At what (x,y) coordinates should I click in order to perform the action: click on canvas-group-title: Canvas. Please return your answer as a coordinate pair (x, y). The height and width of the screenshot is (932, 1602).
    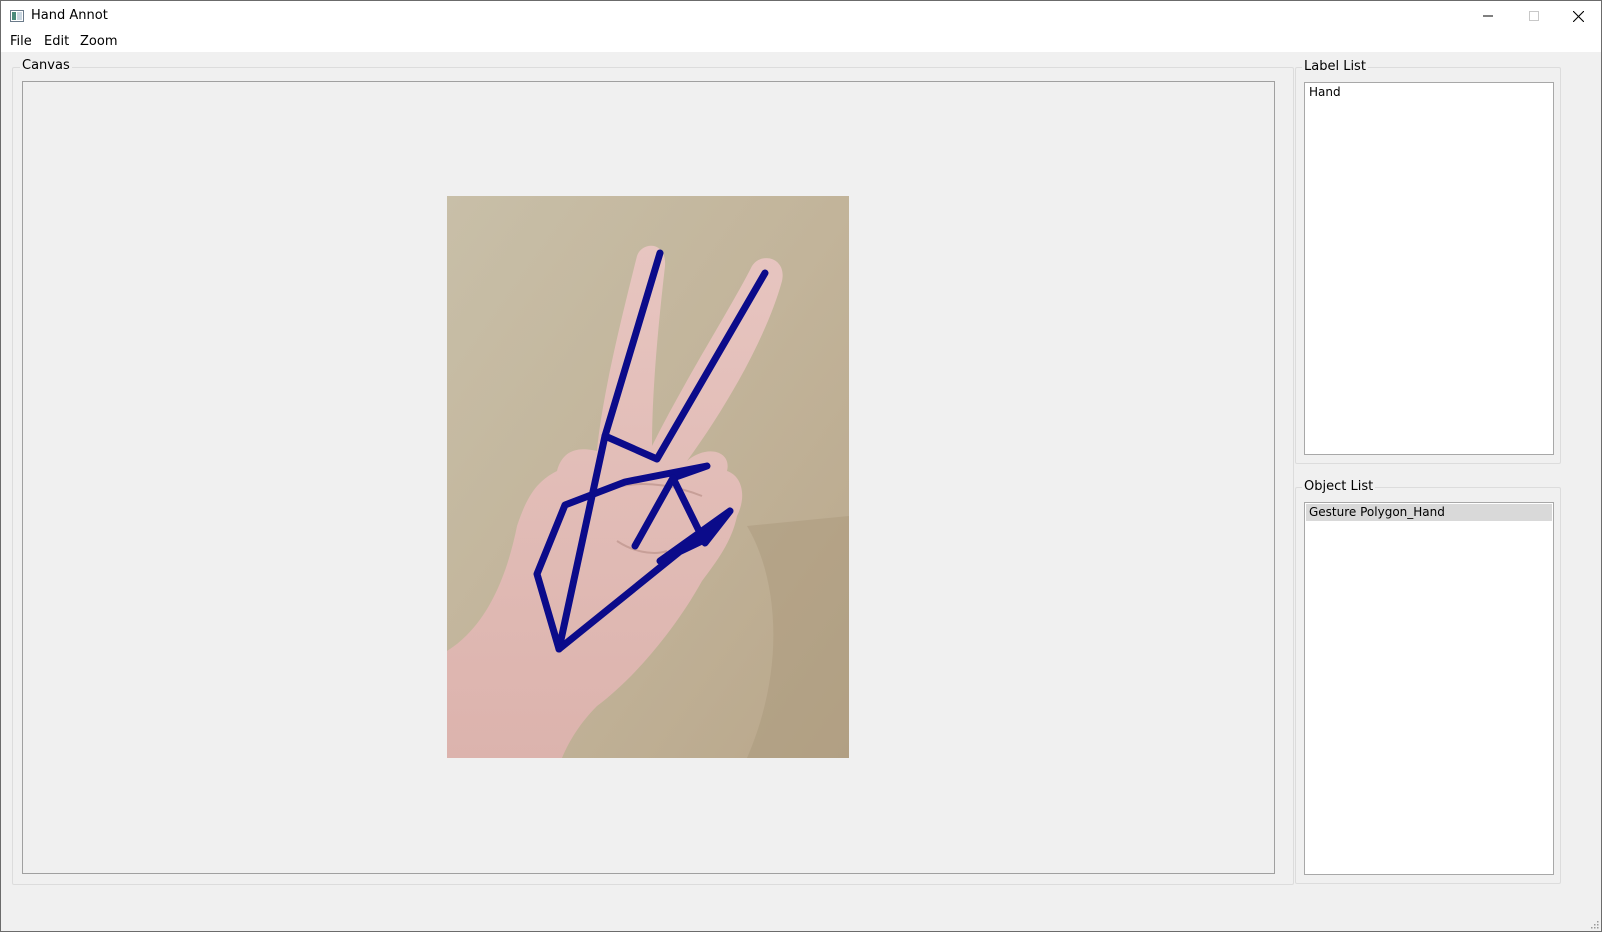
    Looking at the image, I should click on (46, 65).